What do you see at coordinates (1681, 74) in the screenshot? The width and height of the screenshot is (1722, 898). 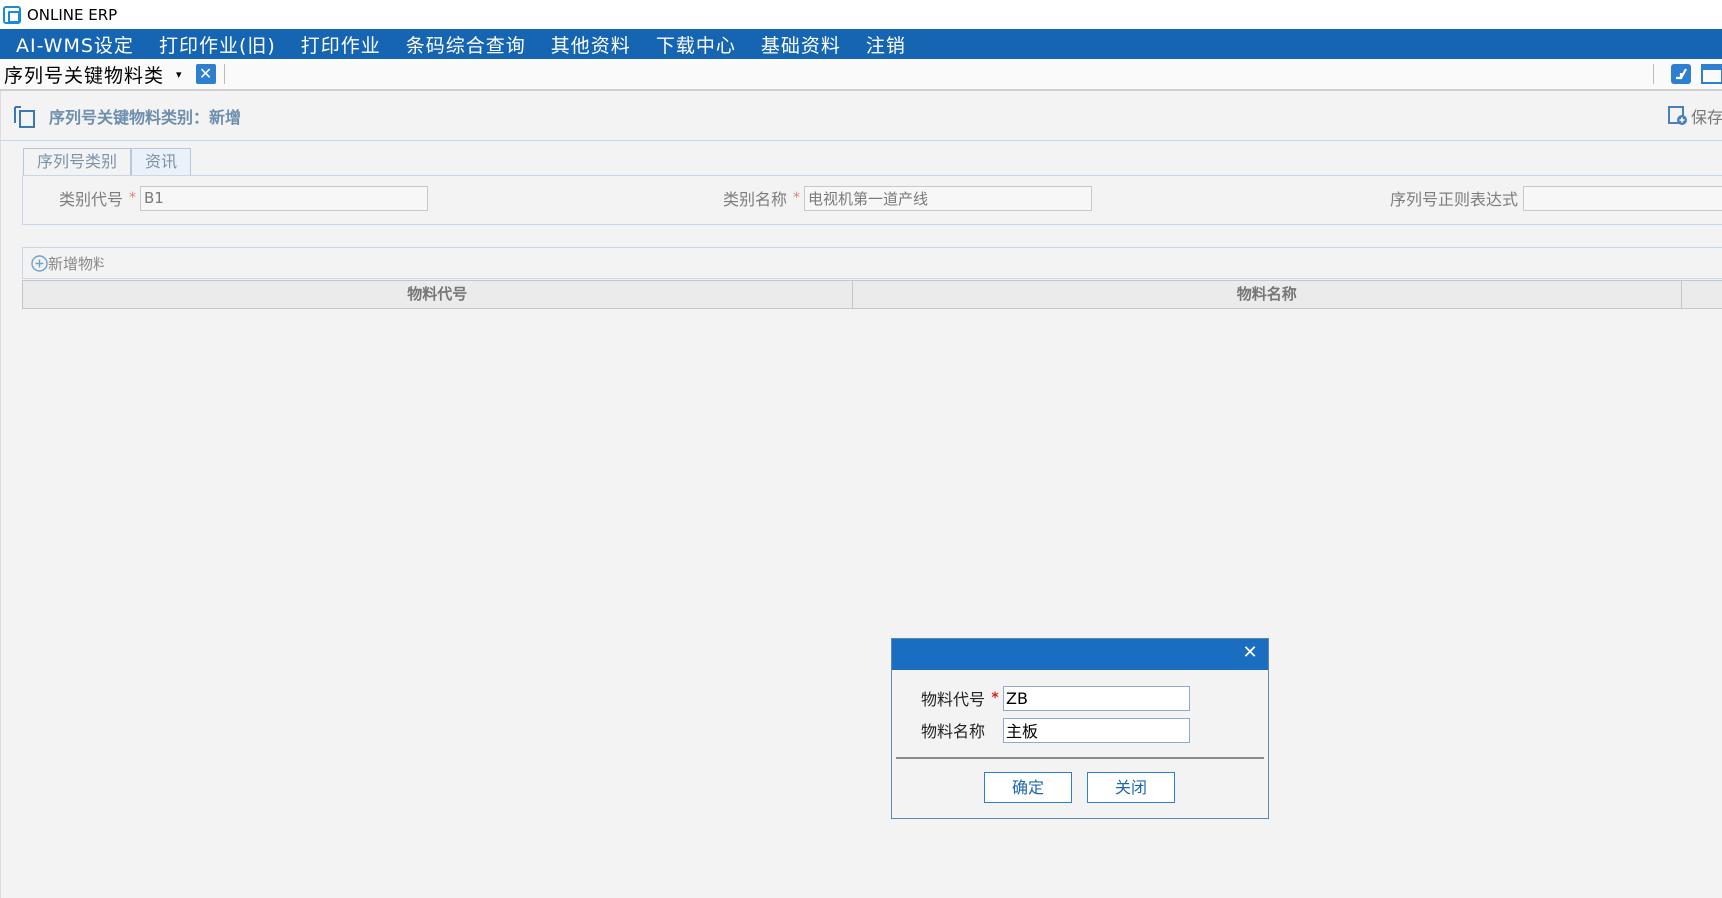 I see `restore-window-icon` at bounding box center [1681, 74].